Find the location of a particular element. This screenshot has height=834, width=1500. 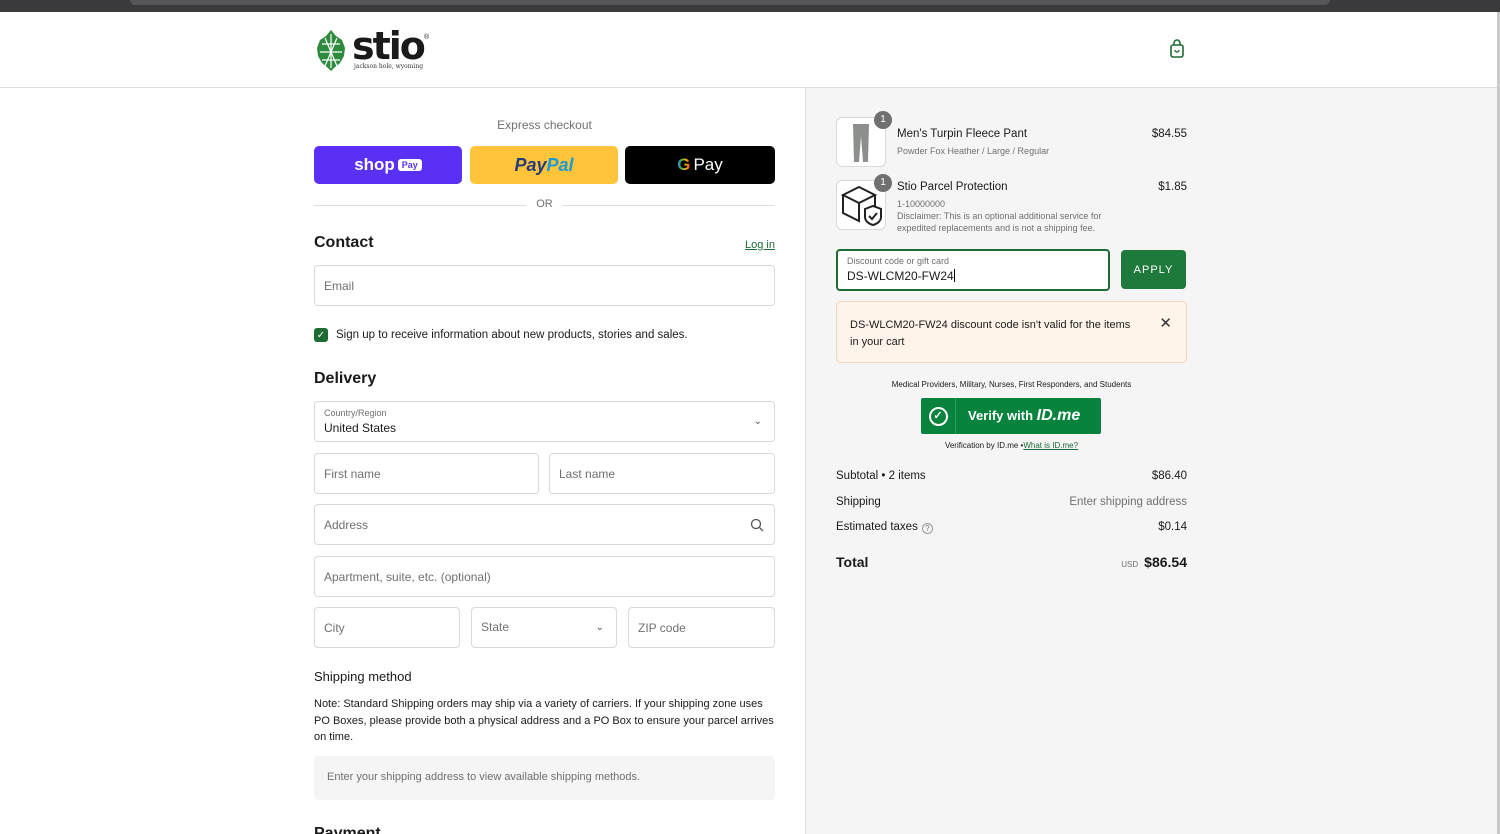

item-price: $1.85 is located at coordinates (1172, 187).